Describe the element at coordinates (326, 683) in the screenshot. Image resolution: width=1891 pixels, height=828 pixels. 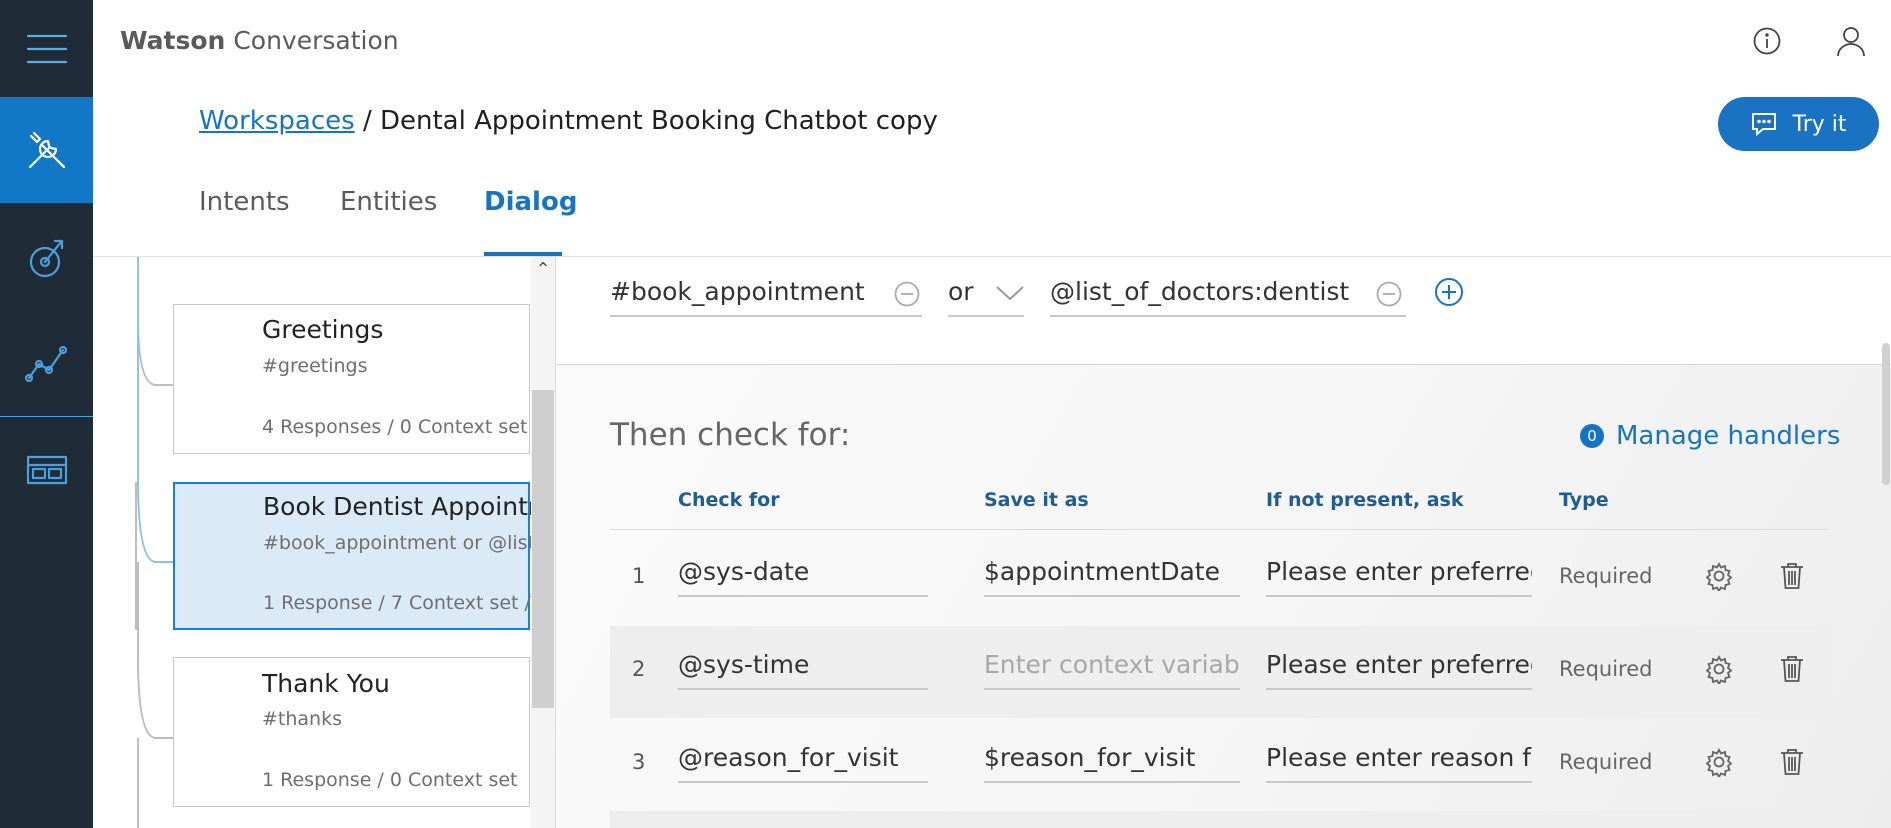
I see `node-title: Thank You` at that location.